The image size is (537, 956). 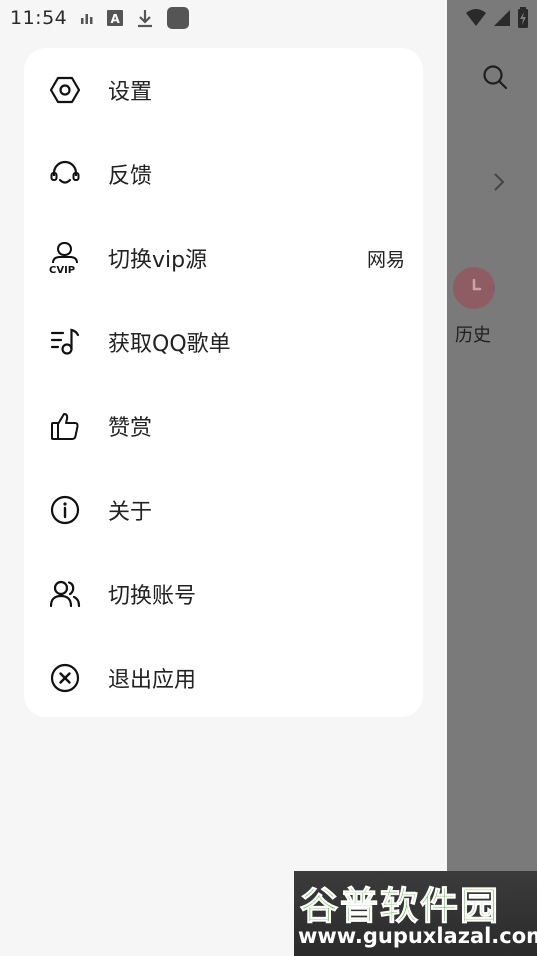 What do you see at coordinates (268, 18) in the screenshot?
I see `status-bar: 11:54 A` at bounding box center [268, 18].